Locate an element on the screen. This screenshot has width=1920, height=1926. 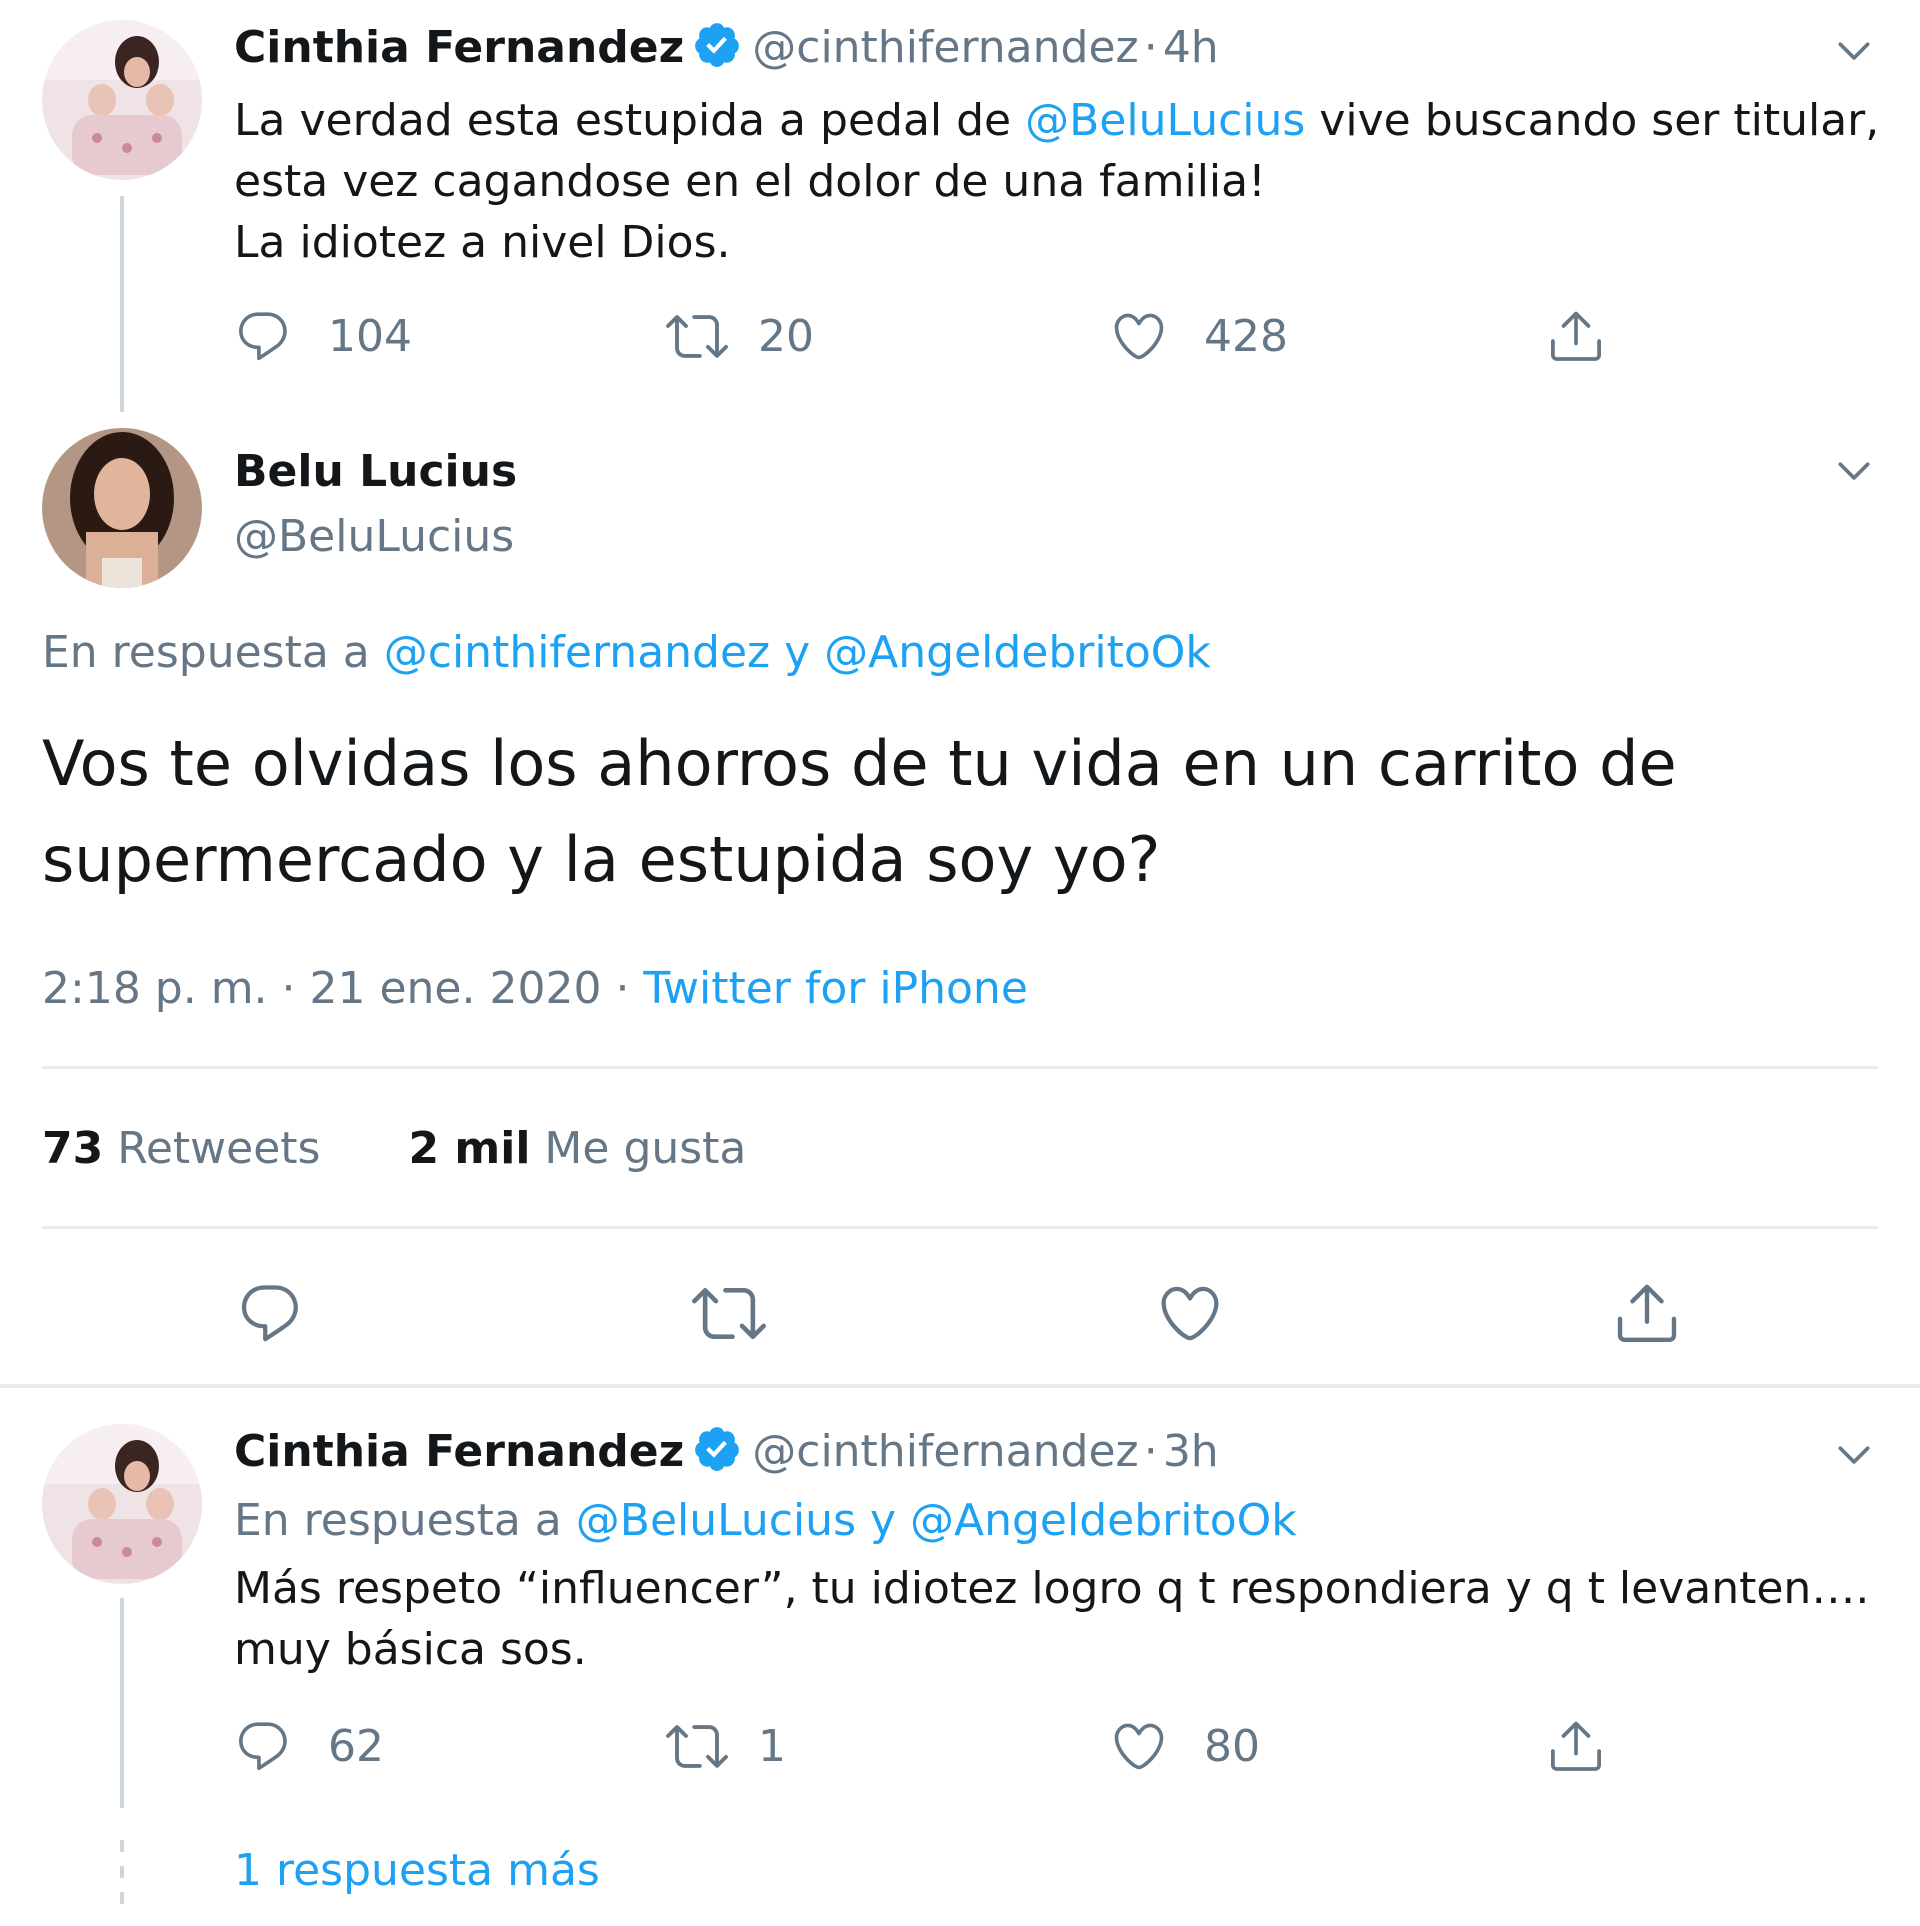
retweet-count: 1 is located at coordinates (772, 1746).